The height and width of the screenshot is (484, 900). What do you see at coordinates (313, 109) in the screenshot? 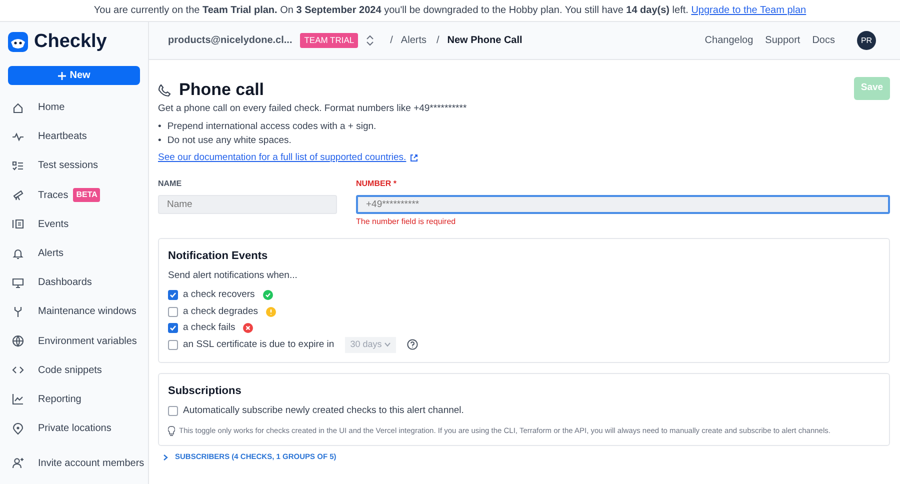
I see `description-text: Get a phone call on every failed check. Format numbers like +49**********` at bounding box center [313, 109].